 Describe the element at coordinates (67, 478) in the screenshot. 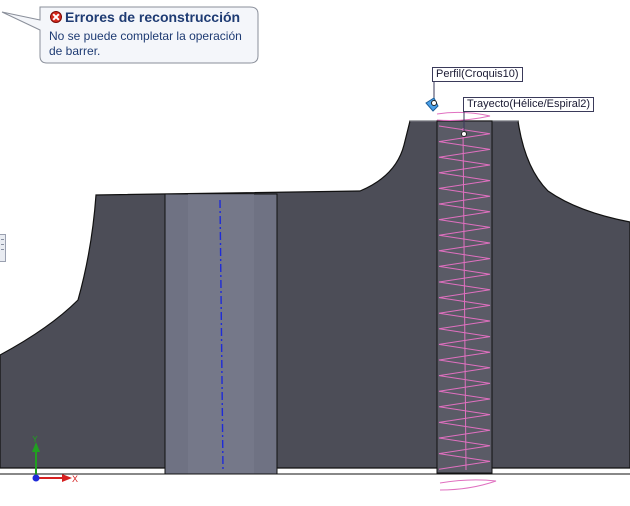

I see `x-axis-head` at that location.